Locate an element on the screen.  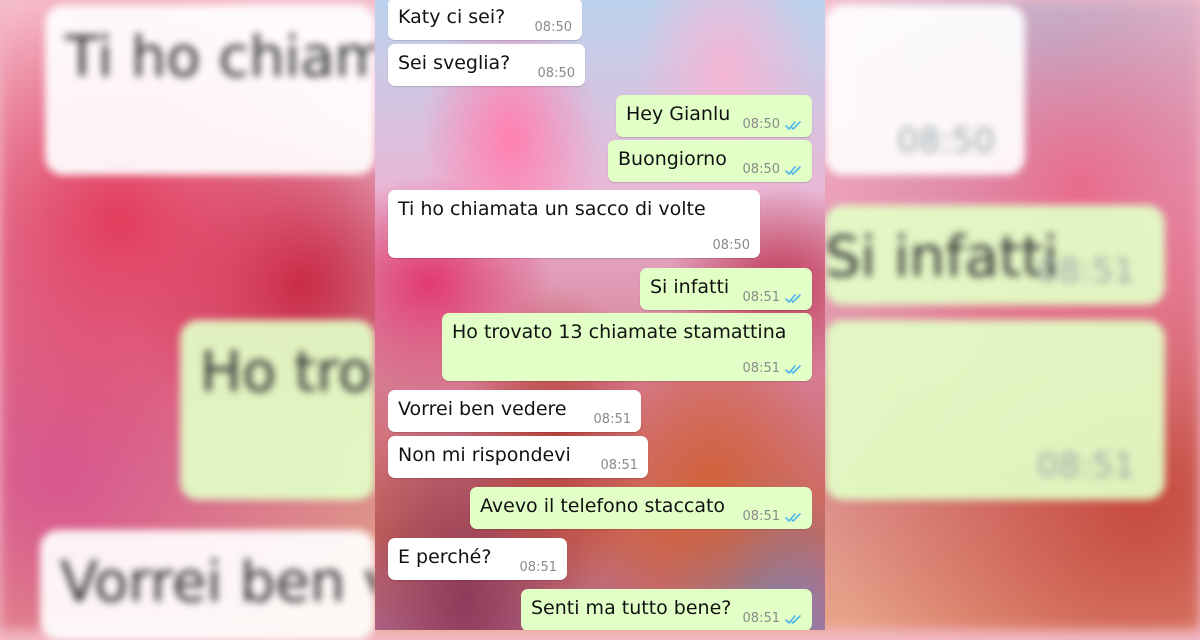
blurred-message-text: Si infatti is located at coordinates (942, 257).